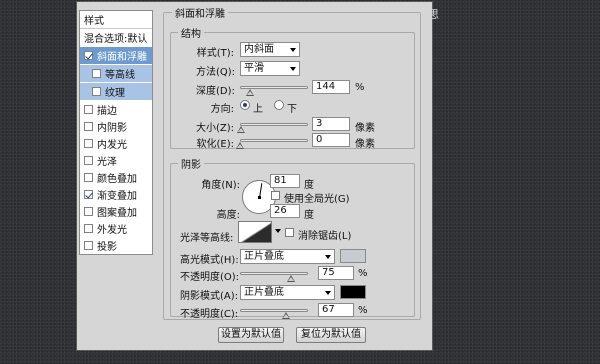  I want to click on styles-item-stroke: 描边, so click(116, 109).